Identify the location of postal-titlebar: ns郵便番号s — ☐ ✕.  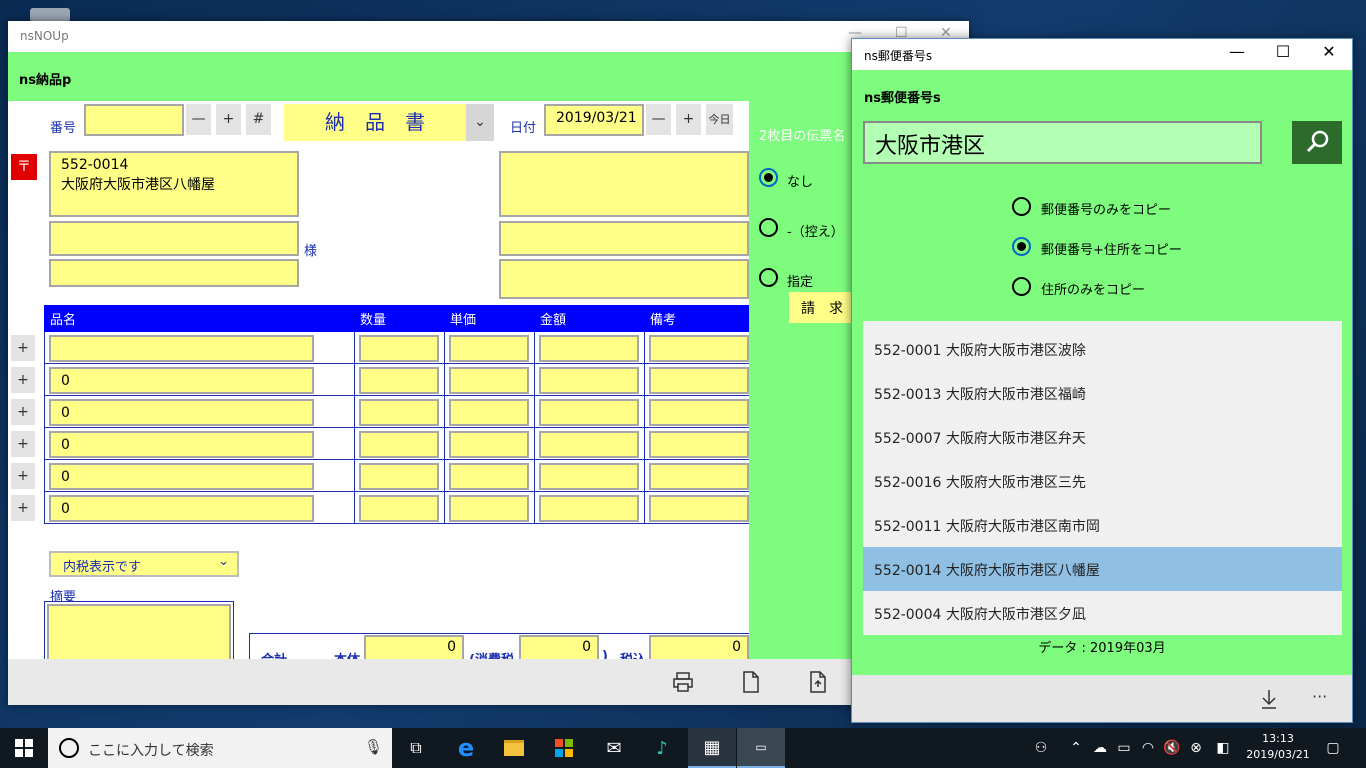
(1102, 54).